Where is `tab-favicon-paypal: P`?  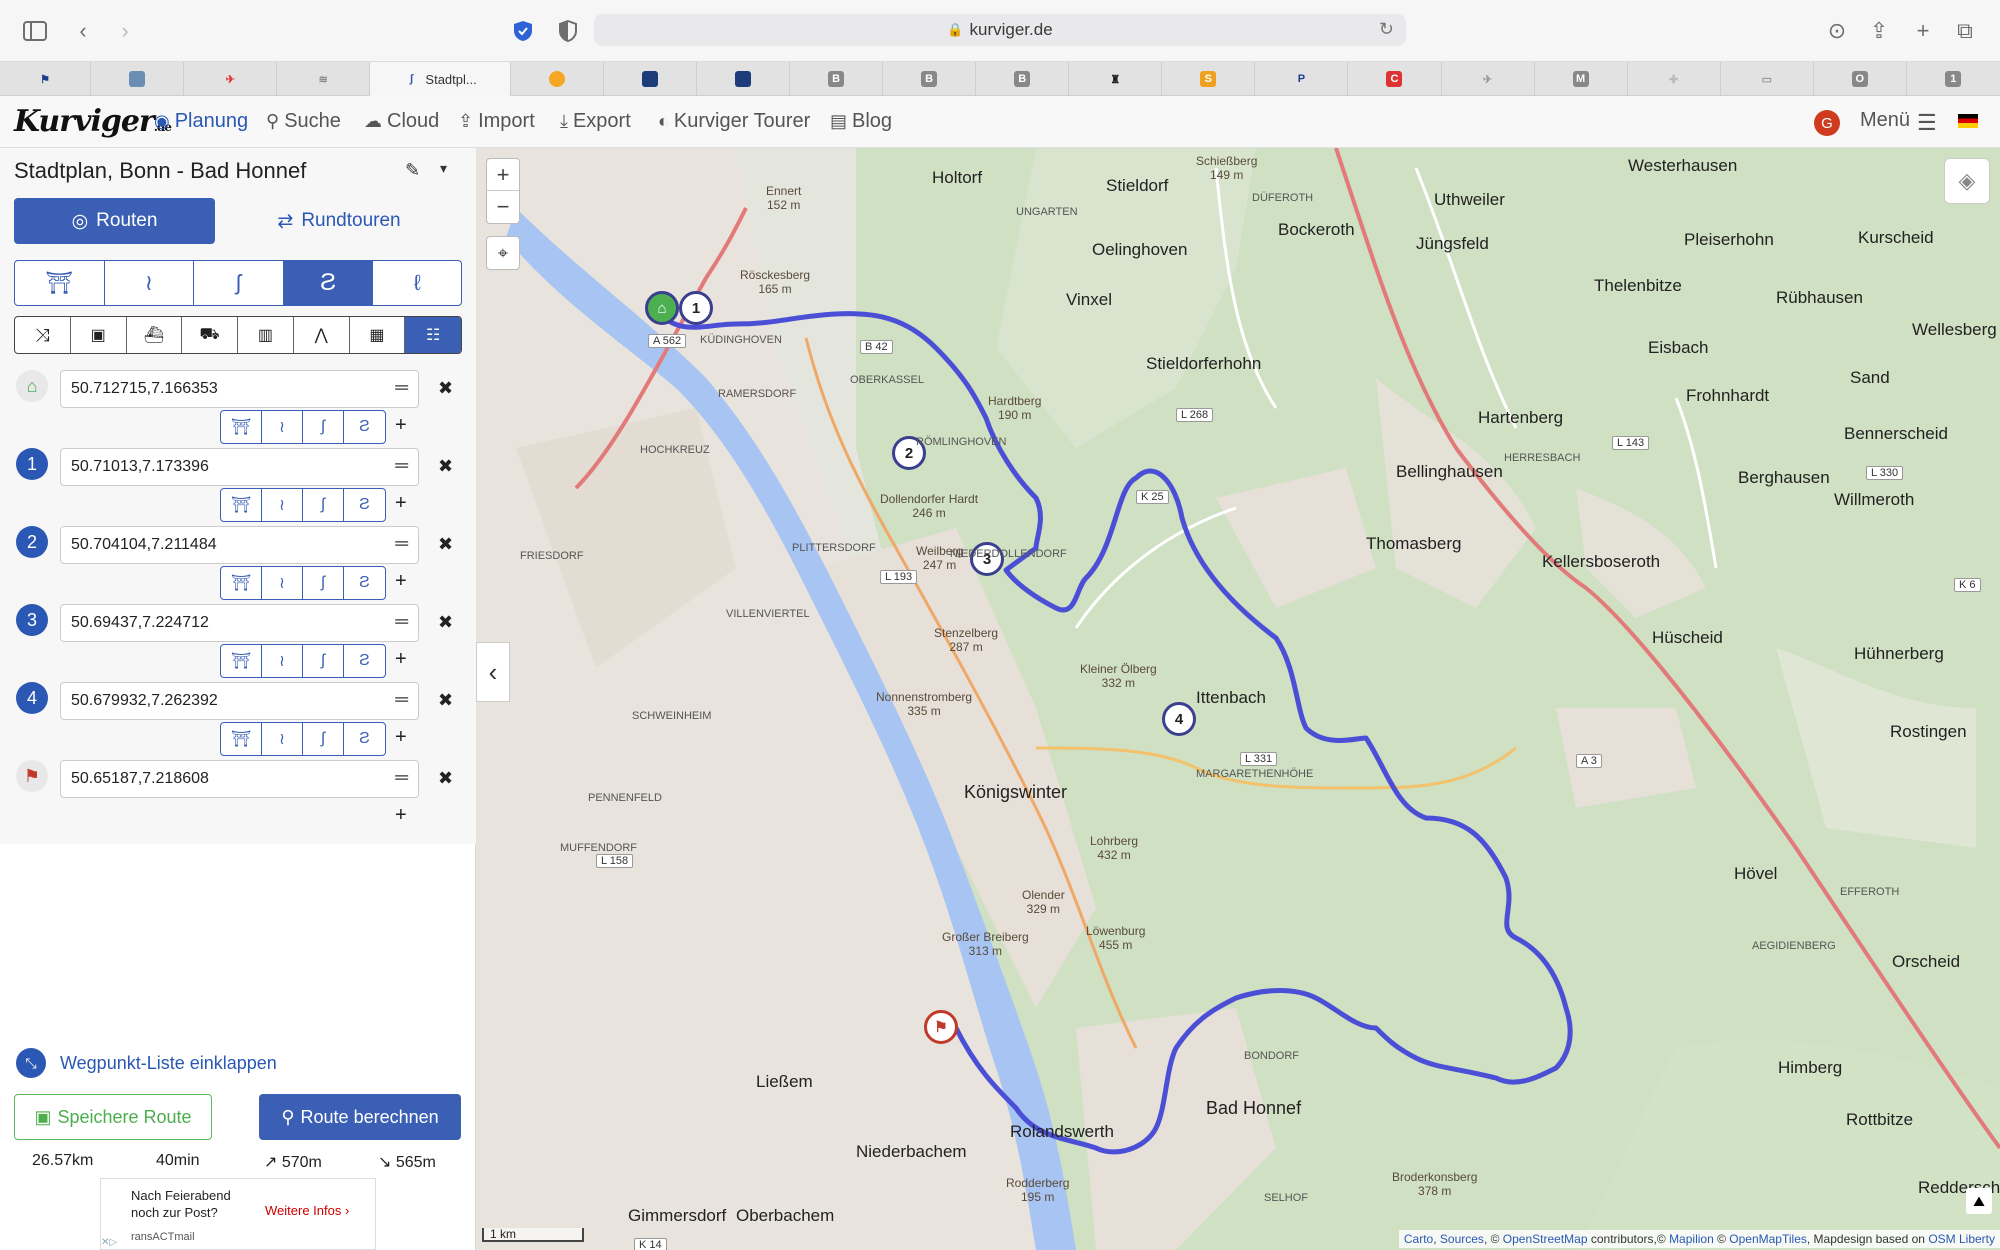 tab-favicon-paypal: P is located at coordinates (1302, 79).